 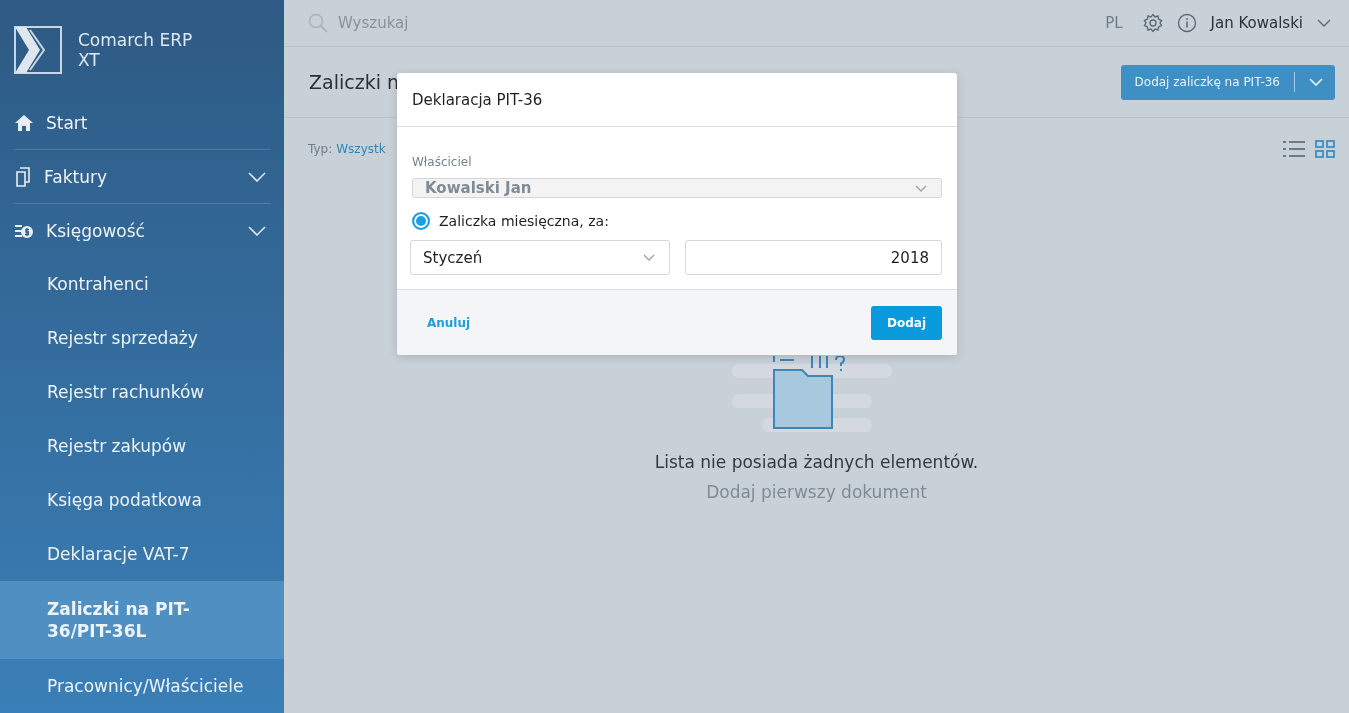 What do you see at coordinates (38, 50) in the screenshot?
I see `logo-icon` at bounding box center [38, 50].